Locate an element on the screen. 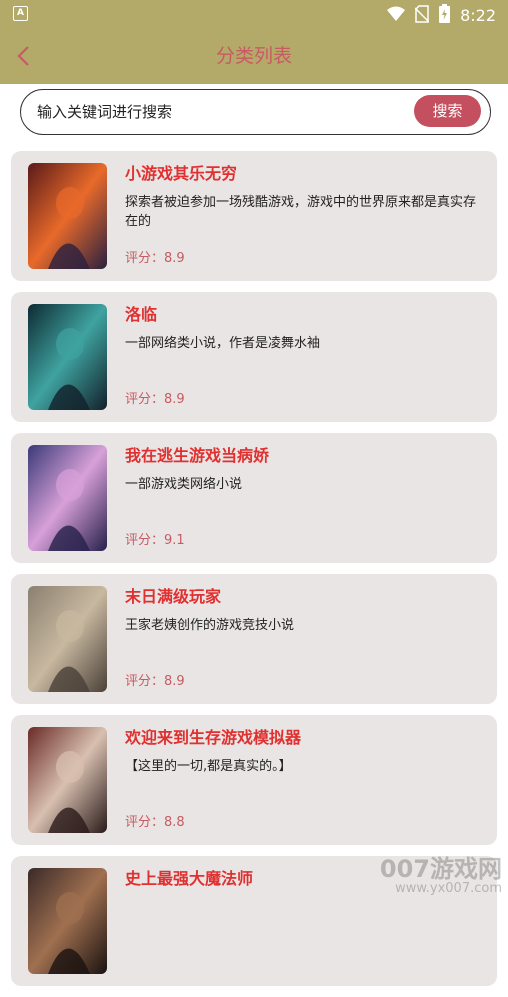 Image resolution: width=508 pixels, height=997 pixels. status-icons: 8:22 is located at coordinates (441, 15).